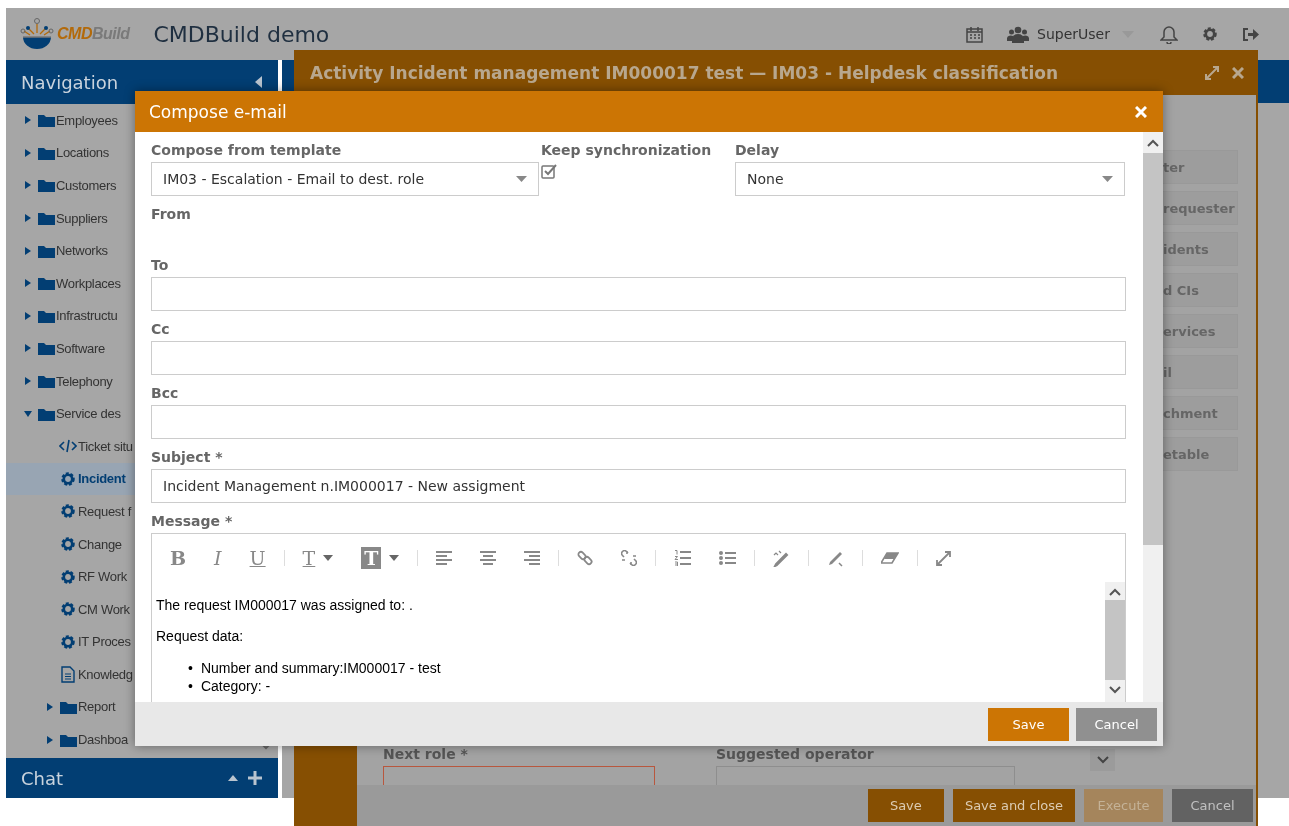  I want to click on dialog-title: Compose e-mail, so click(218, 111).